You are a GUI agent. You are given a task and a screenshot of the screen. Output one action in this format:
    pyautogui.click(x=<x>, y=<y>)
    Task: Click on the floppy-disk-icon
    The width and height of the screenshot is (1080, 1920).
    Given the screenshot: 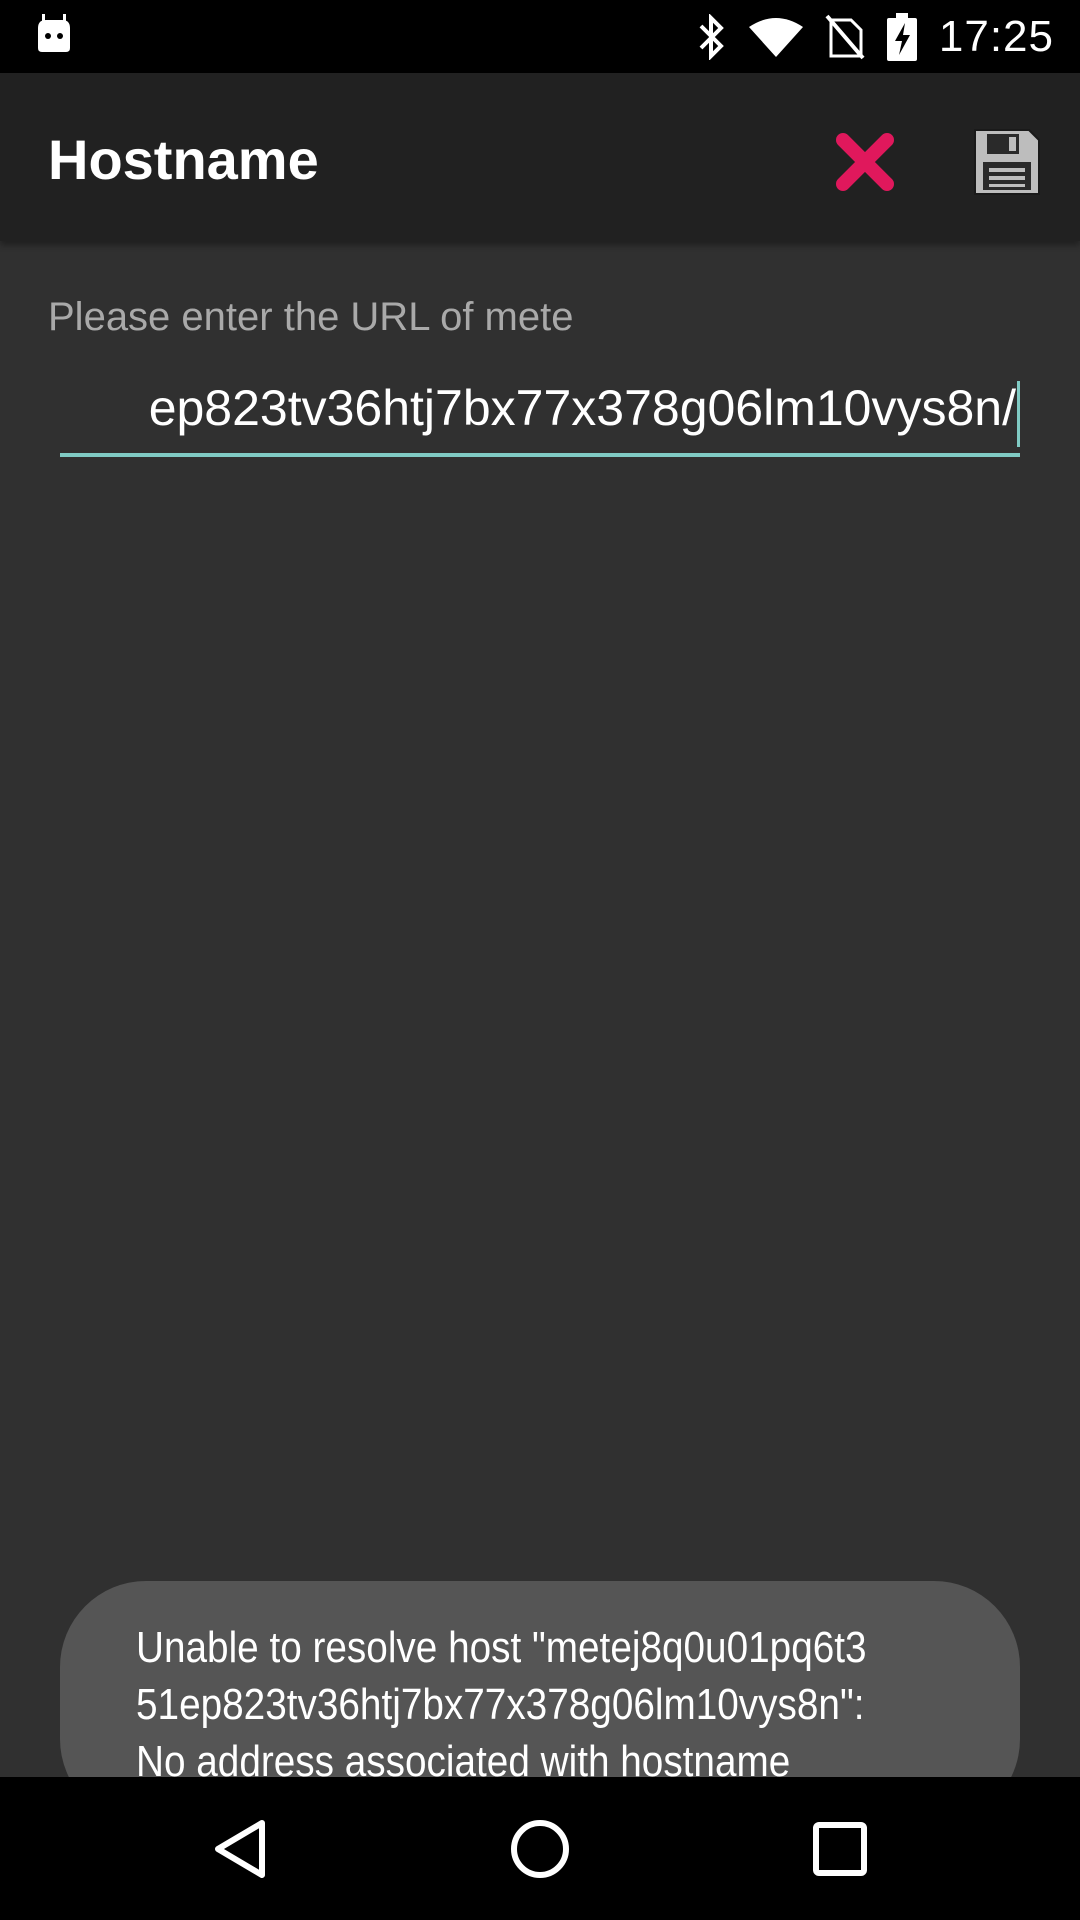 What is the action you would take?
    pyautogui.click(x=1007, y=162)
    